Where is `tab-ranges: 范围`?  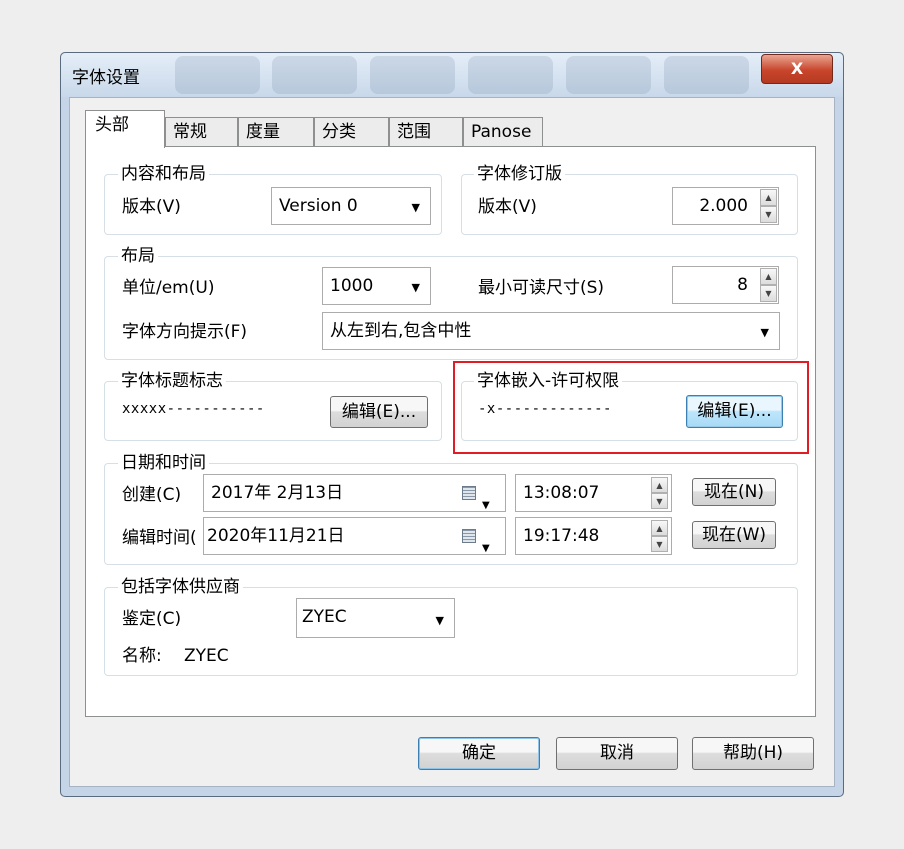
tab-ranges: 范围 is located at coordinates (426, 132).